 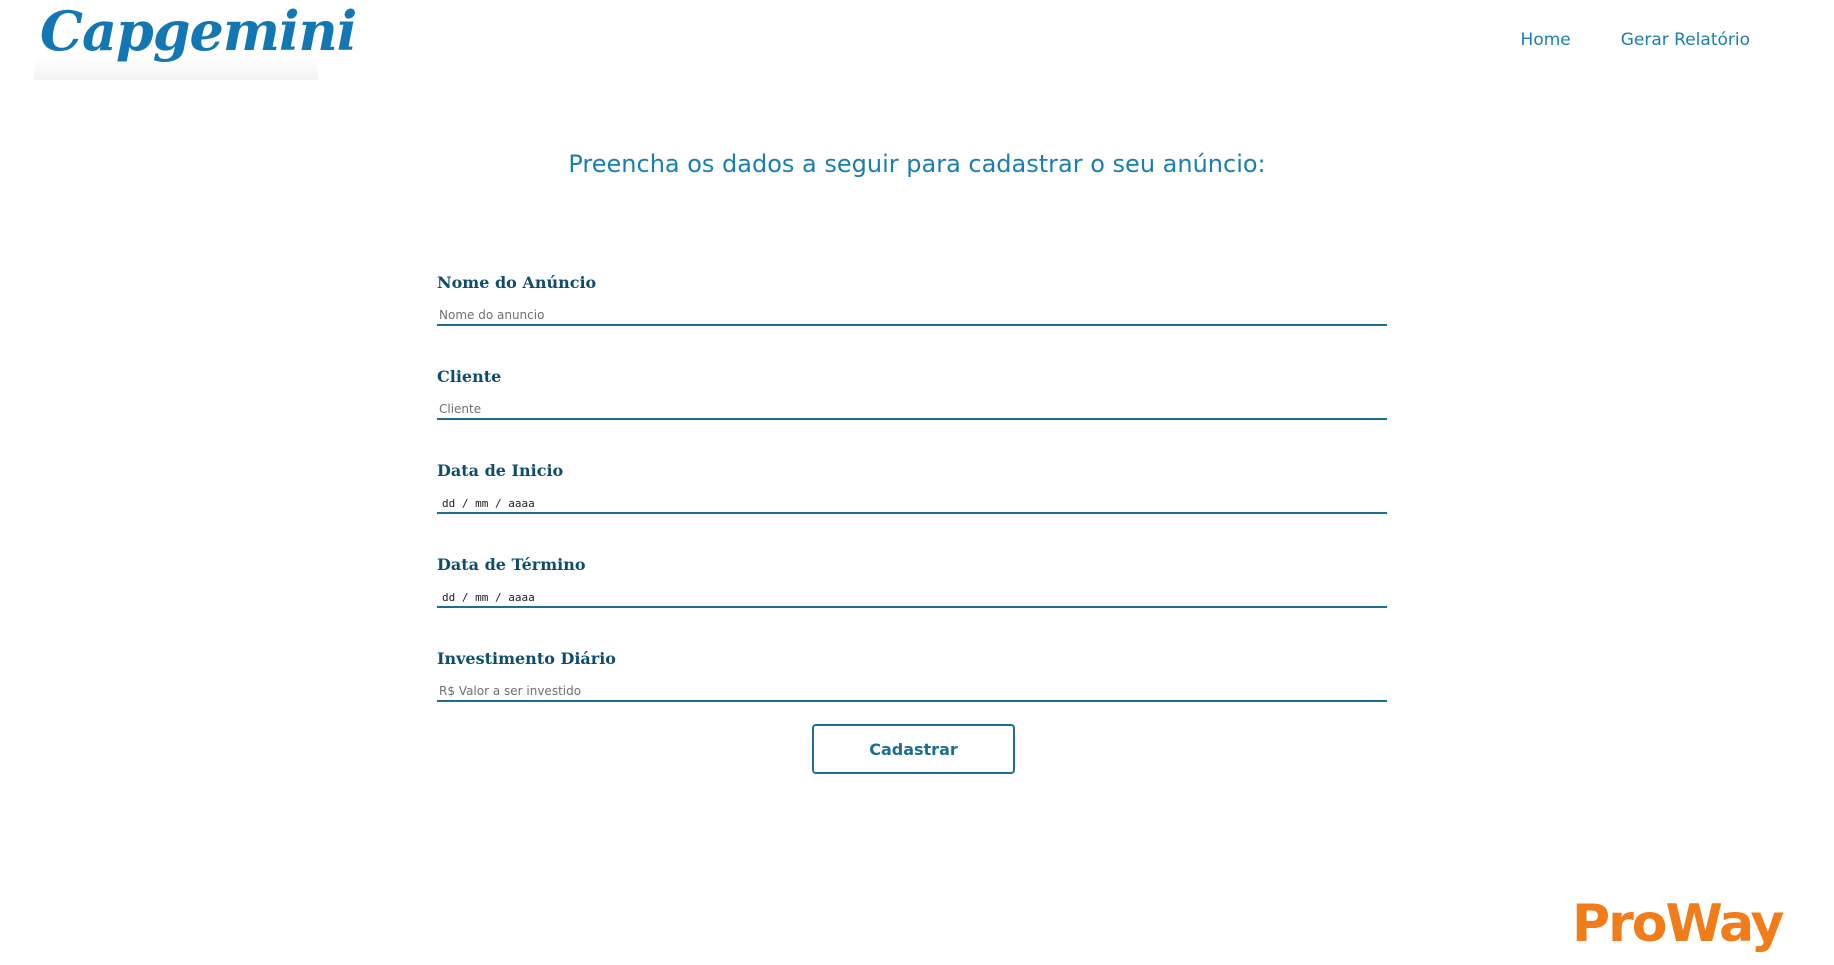 What do you see at coordinates (912, 692) in the screenshot?
I see `investimento-diario-input` at bounding box center [912, 692].